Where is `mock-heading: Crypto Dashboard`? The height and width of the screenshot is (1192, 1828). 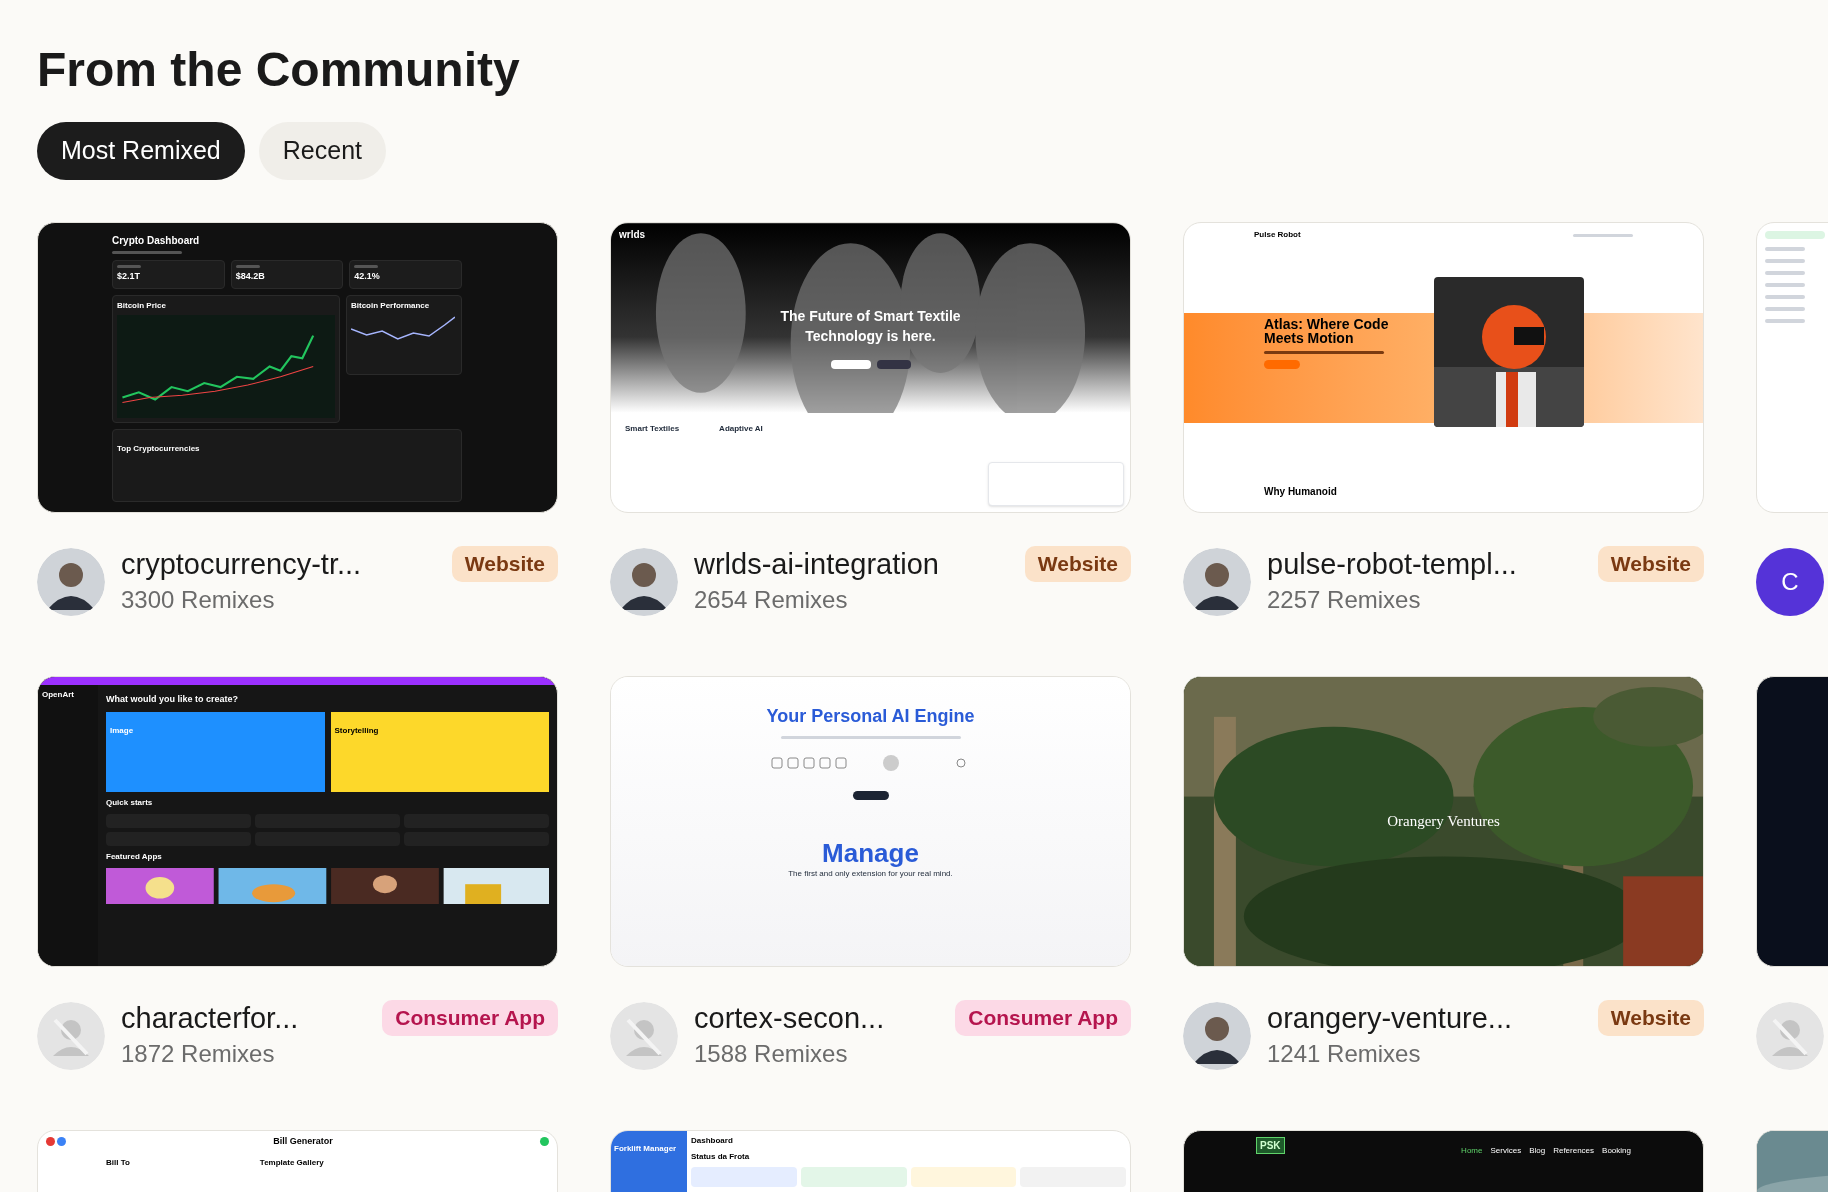 mock-heading: Crypto Dashboard is located at coordinates (156, 241).